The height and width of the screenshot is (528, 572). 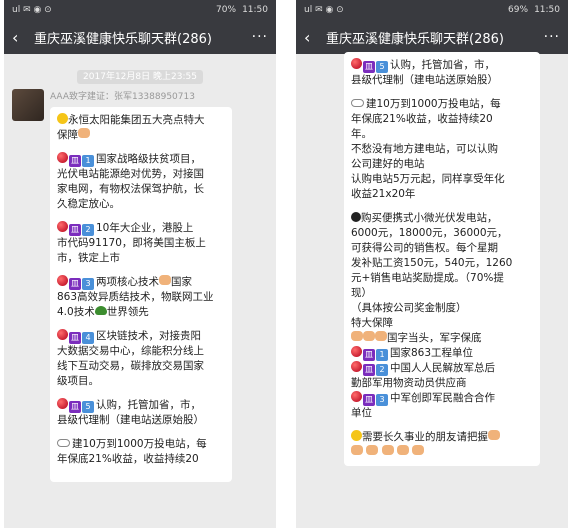 What do you see at coordinates (356, 217) in the screenshot?
I see `bomb-icon` at bounding box center [356, 217].